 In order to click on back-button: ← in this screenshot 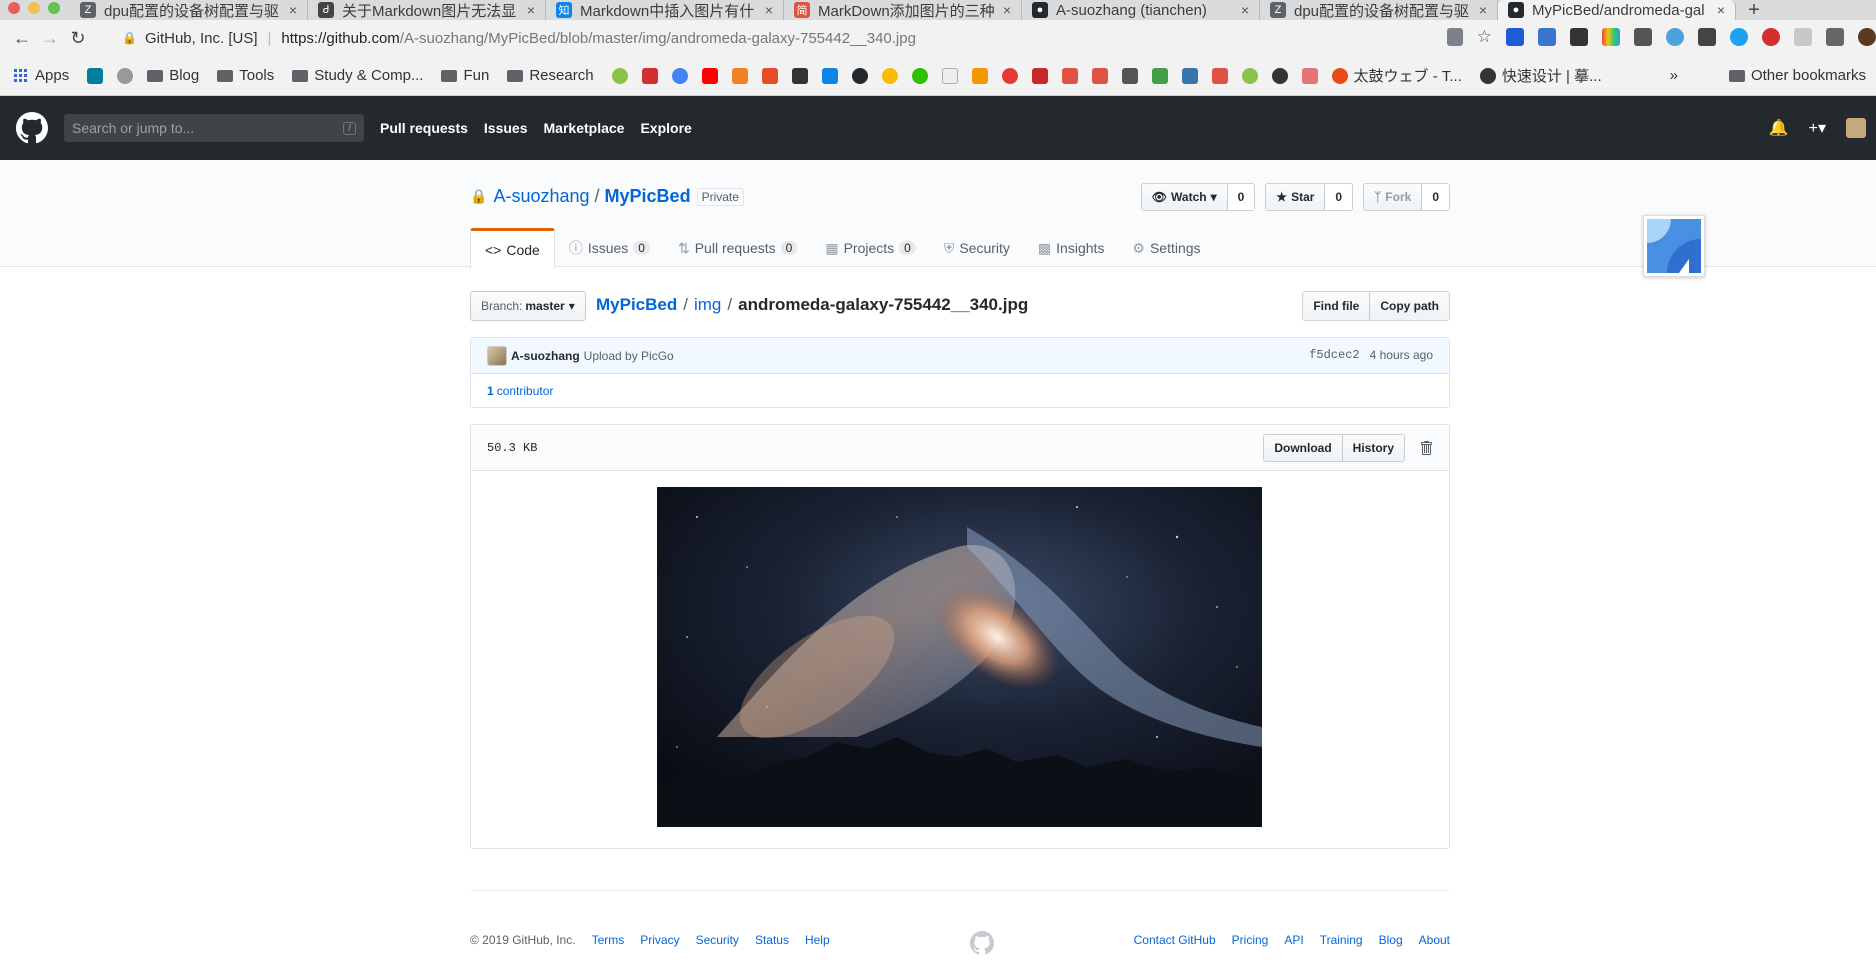, I will do `click(22, 38)`.